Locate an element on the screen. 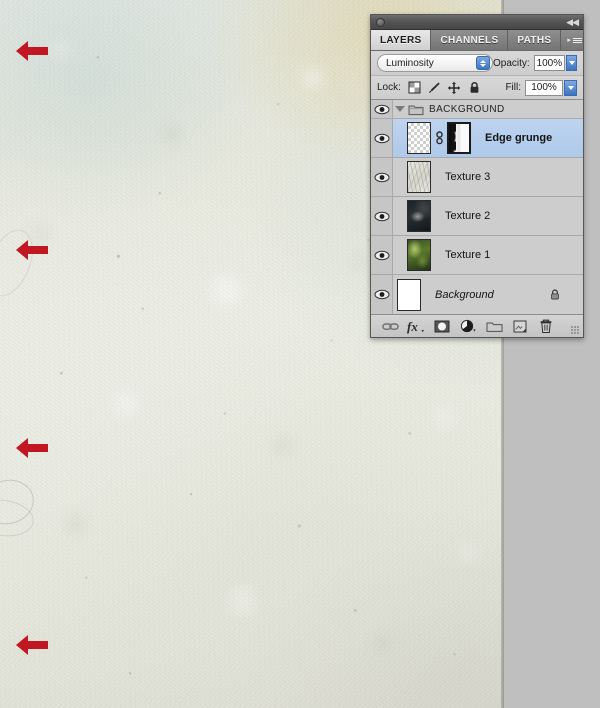  layer-row-background: Background is located at coordinates (477, 294).